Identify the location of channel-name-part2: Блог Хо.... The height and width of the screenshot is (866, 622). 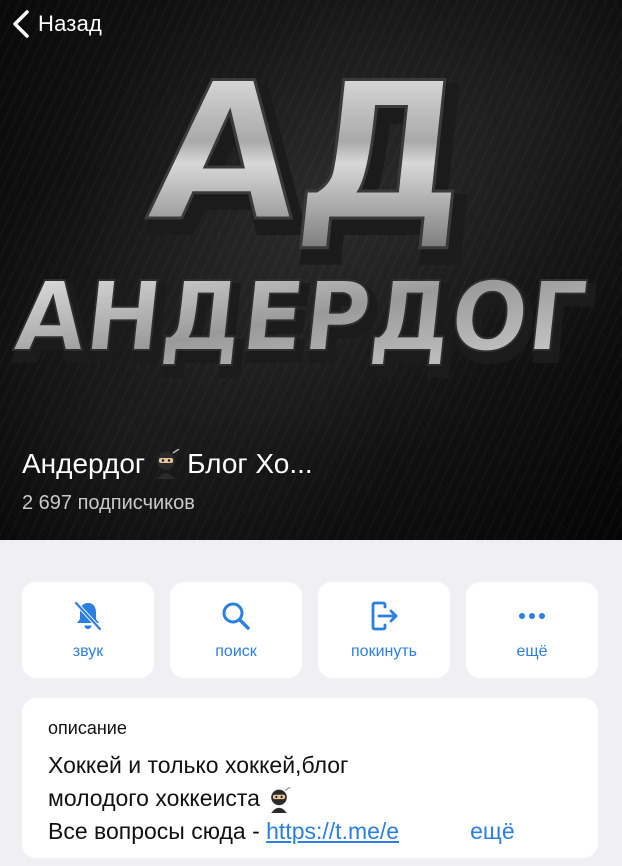
(250, 463).